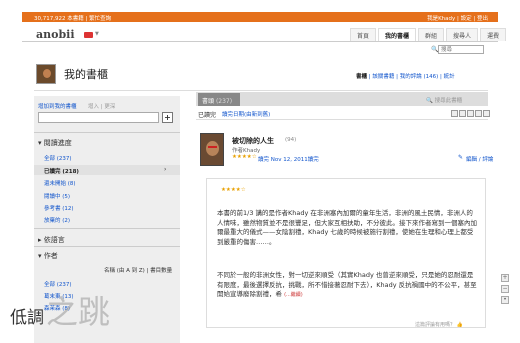  Describe the element at coordinates (48, 256) in the screenshot. I see `authors-heading: ▾ 作者` at that location.